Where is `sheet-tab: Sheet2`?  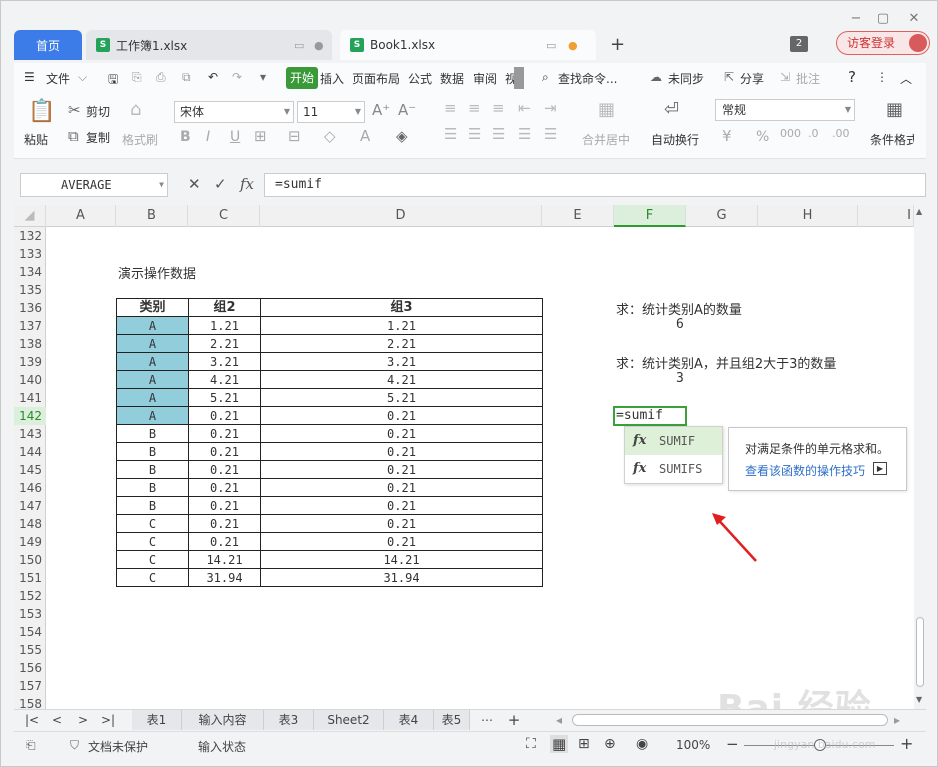
sheet-tab: Sheet2 is located at coordinates (349, 720).